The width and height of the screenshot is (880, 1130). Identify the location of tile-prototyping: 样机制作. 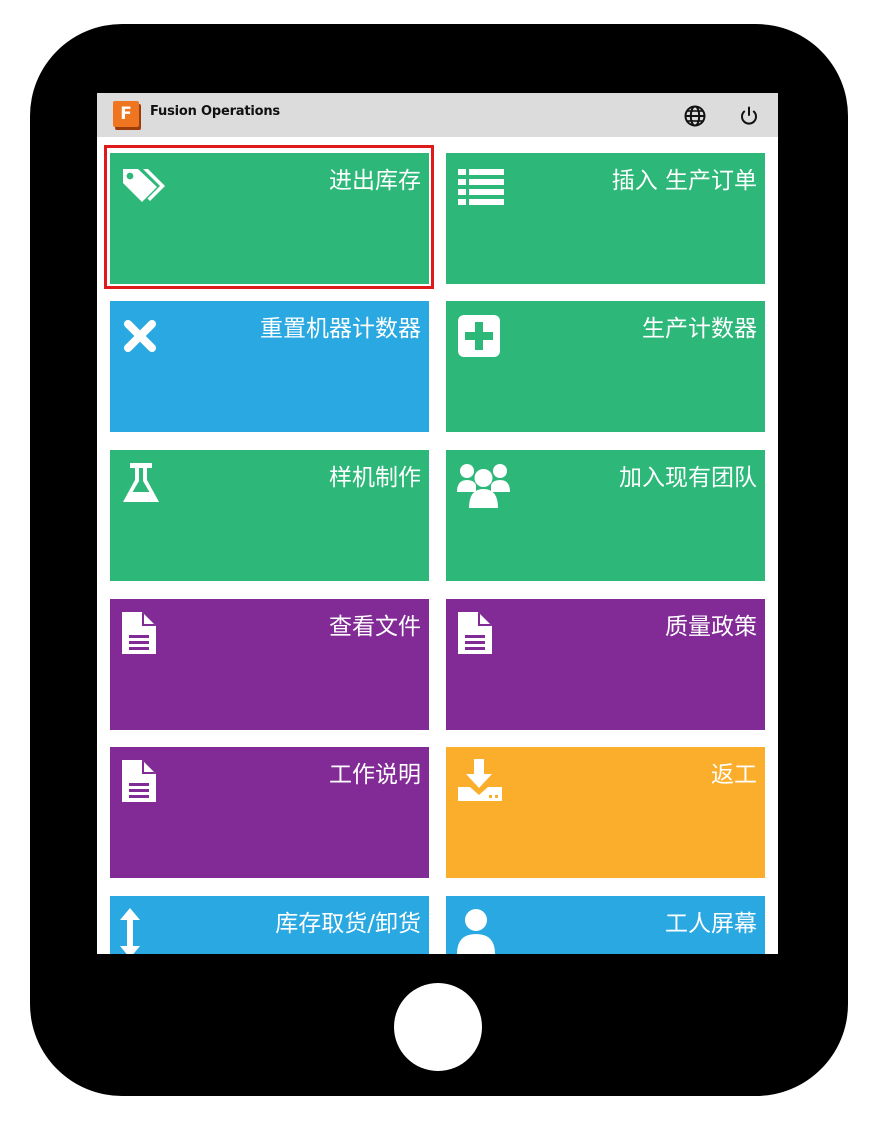
(269, 515).